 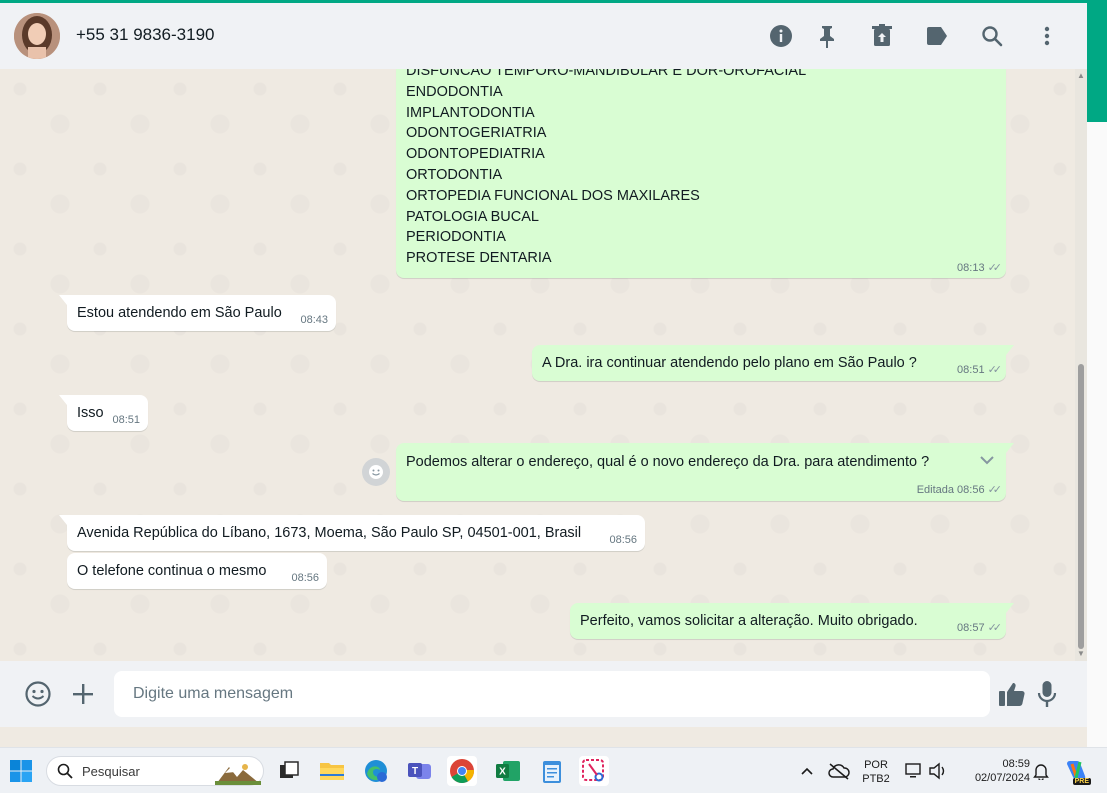 What do you see at coordinates (882, 36) in the screenshot?
I see `archive-icon` at bounding box center [882, 36].